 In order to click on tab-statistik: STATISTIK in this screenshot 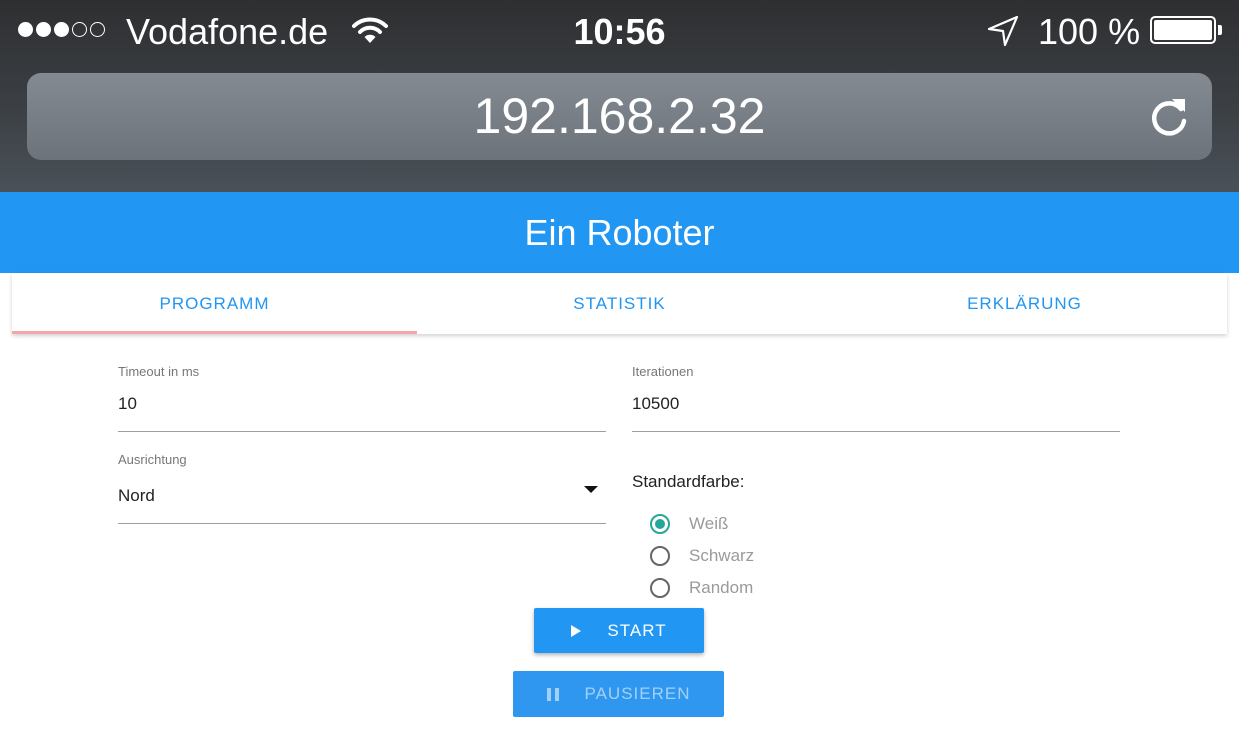, I will do `click(619, 303)`.